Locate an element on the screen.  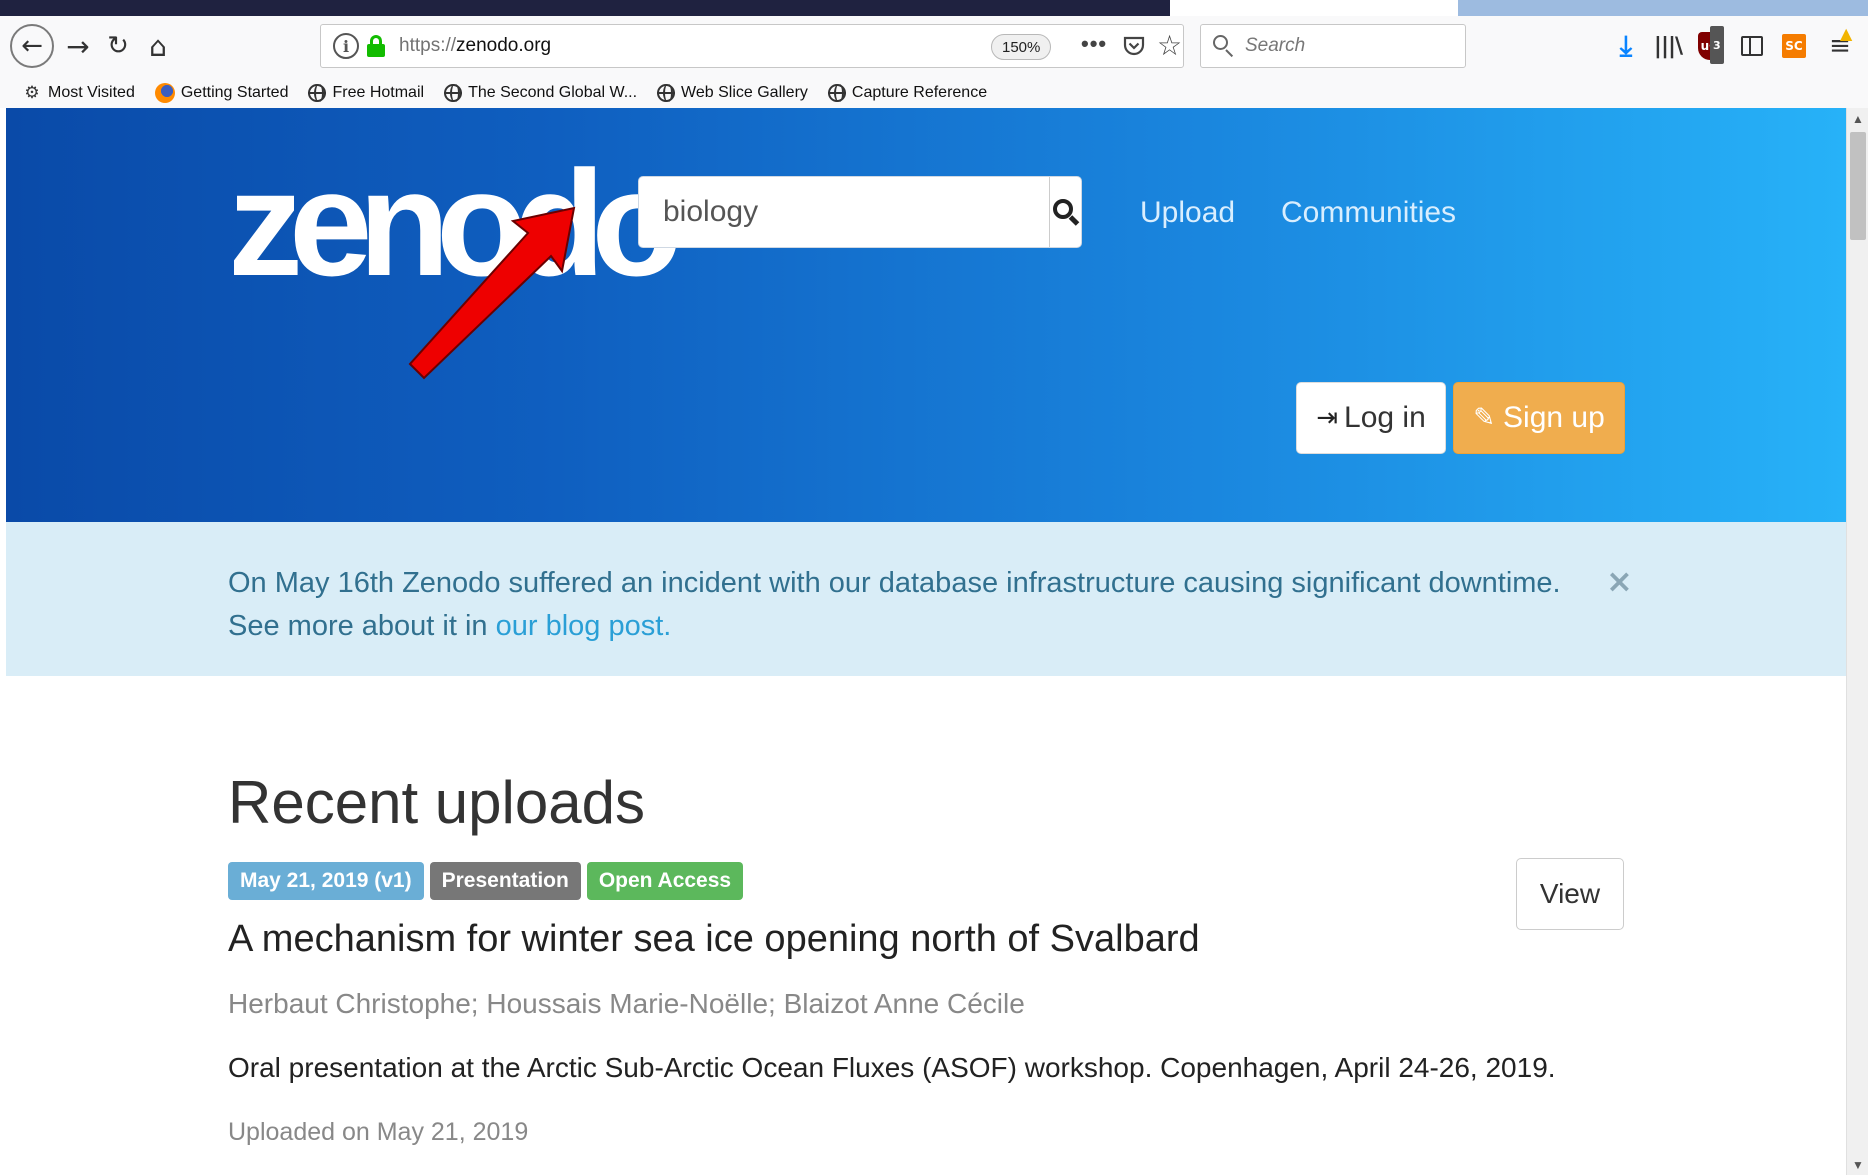
view-button: View is located at coordinates (1570, 894).